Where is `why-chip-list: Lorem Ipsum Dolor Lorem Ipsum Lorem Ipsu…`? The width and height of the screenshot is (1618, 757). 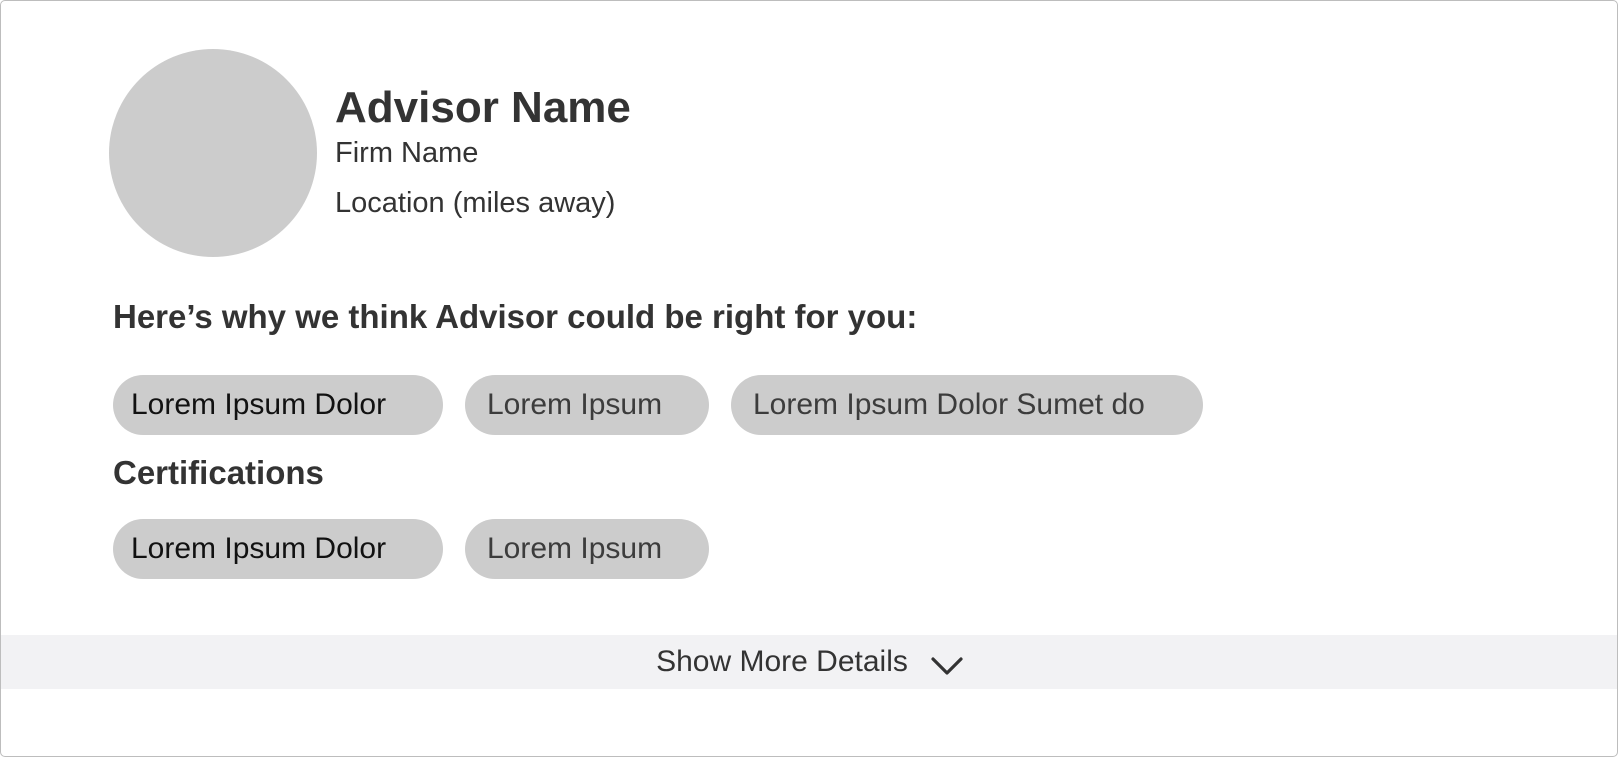 why-chip-list: Lorem Ipsum Dolor Lorem Ipsum Lorem Ipsu… is located at coordinates (658, 405).